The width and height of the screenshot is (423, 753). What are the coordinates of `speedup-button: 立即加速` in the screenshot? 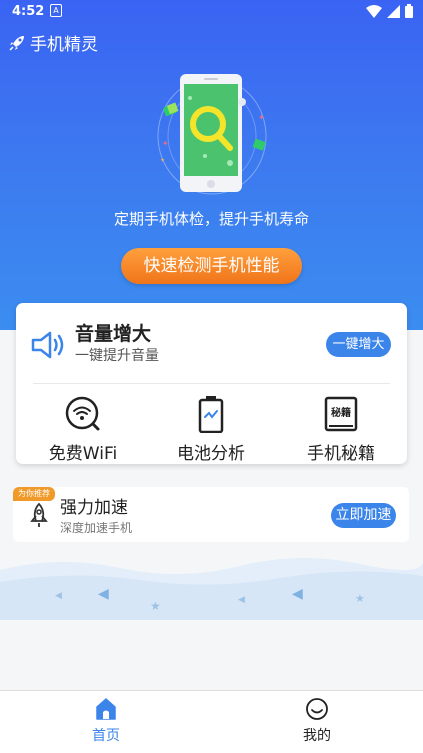 It's located at (363, 515).